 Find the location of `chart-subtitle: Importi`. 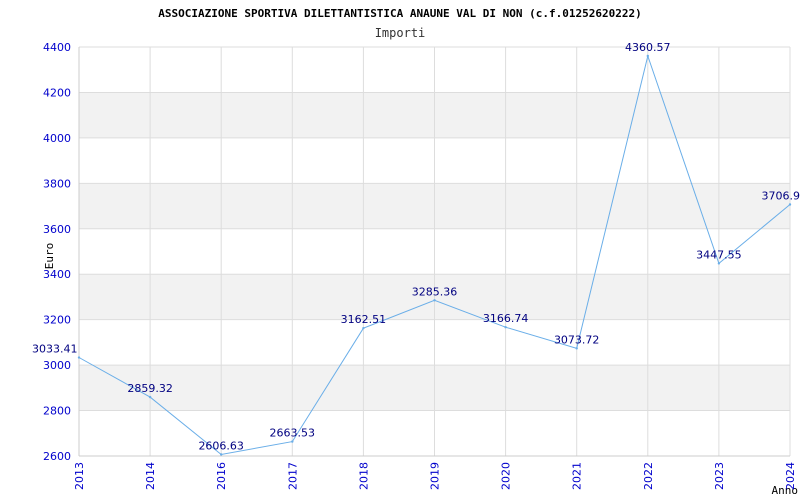

chart-subtitle: Importi is located at coordinates (400, 33).